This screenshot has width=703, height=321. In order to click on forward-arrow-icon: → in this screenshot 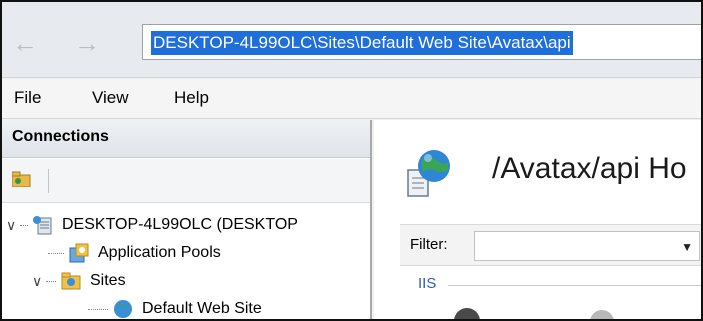, I will do `click(87, 43)`.